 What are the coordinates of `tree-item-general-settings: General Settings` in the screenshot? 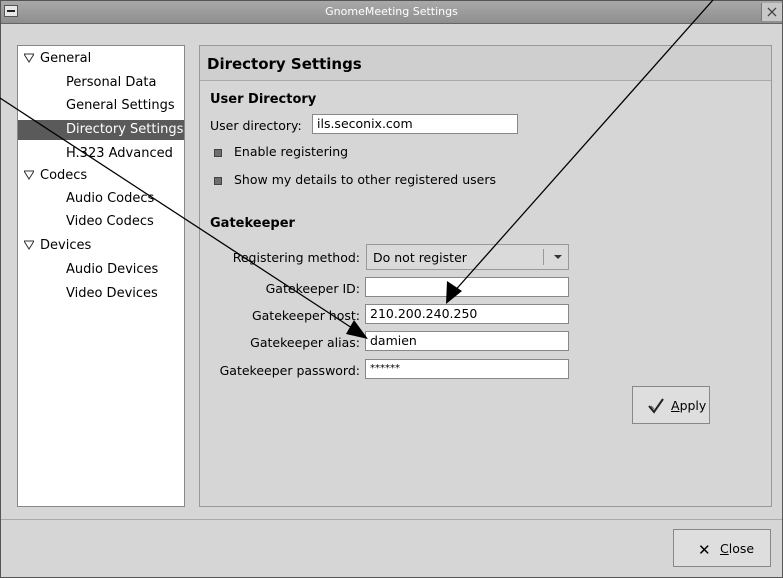 It's located at (120, 106).